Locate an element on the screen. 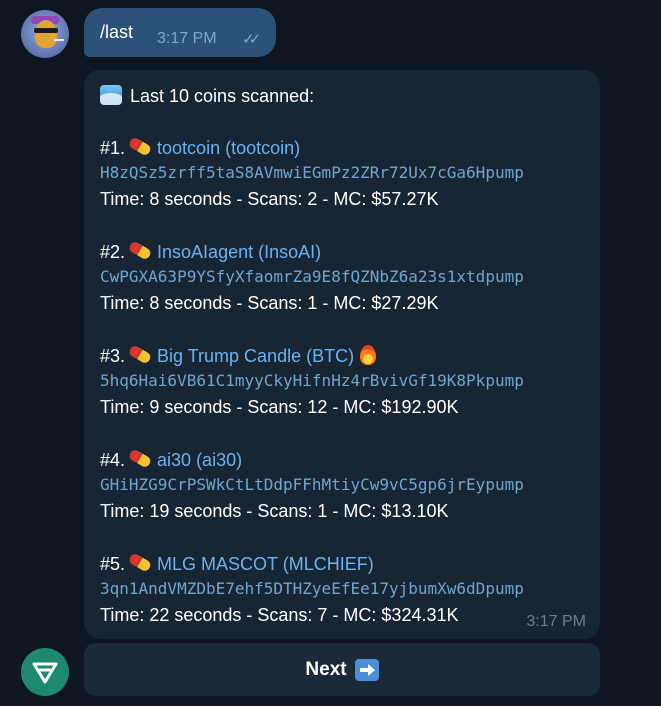 The image size is (661, 706). outgoing-message: /last 3:17 PM ✓✓ is located at coordinates (180, 32).